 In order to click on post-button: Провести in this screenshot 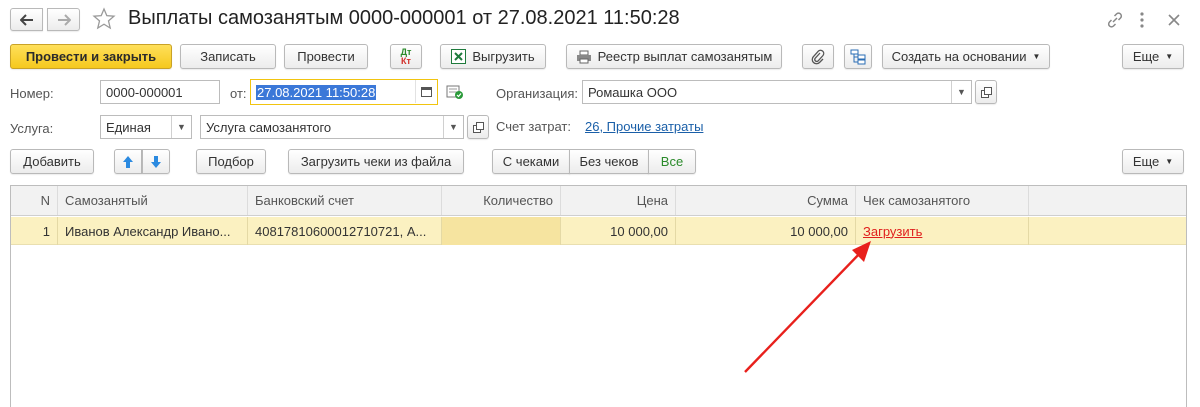, I will do `click(326, 56)`.